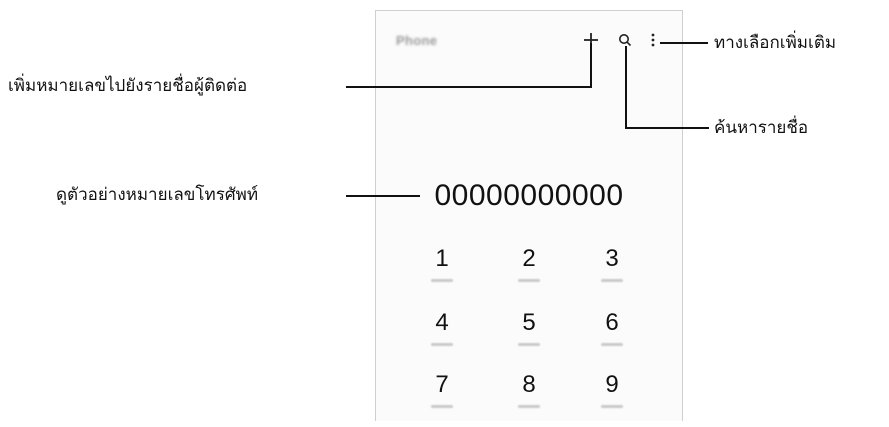  I want to click on callout-more-options: ทางเลือกเพิ่มเติม, so click(775, 42).